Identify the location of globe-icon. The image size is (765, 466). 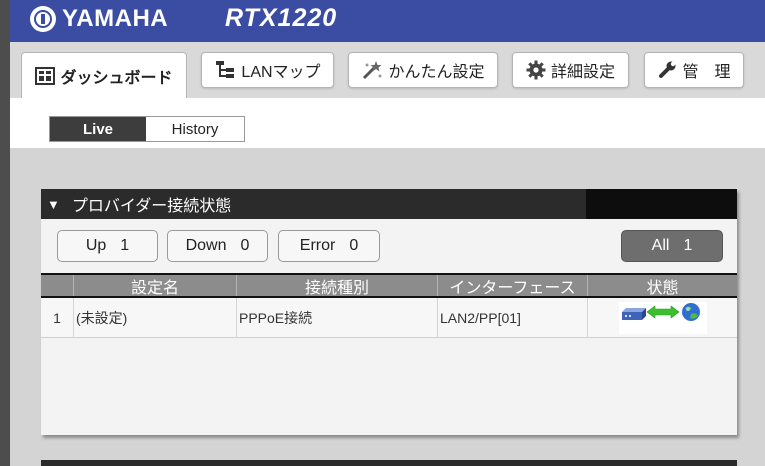
(691, 312).